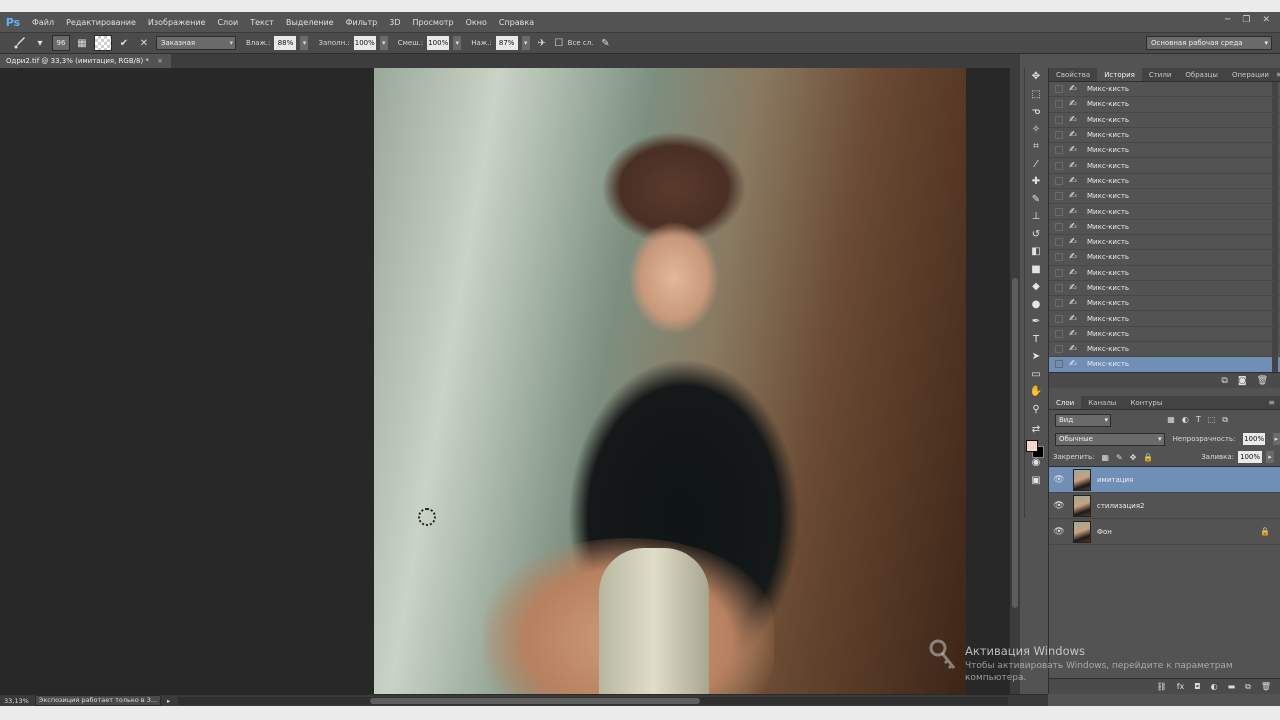 The image size is (1280, 720). I want to click on snapshot-icon: ◙, so click(1242, 381).